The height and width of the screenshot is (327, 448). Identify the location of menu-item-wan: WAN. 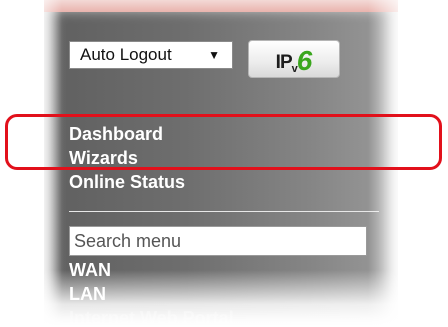
(90, 270).